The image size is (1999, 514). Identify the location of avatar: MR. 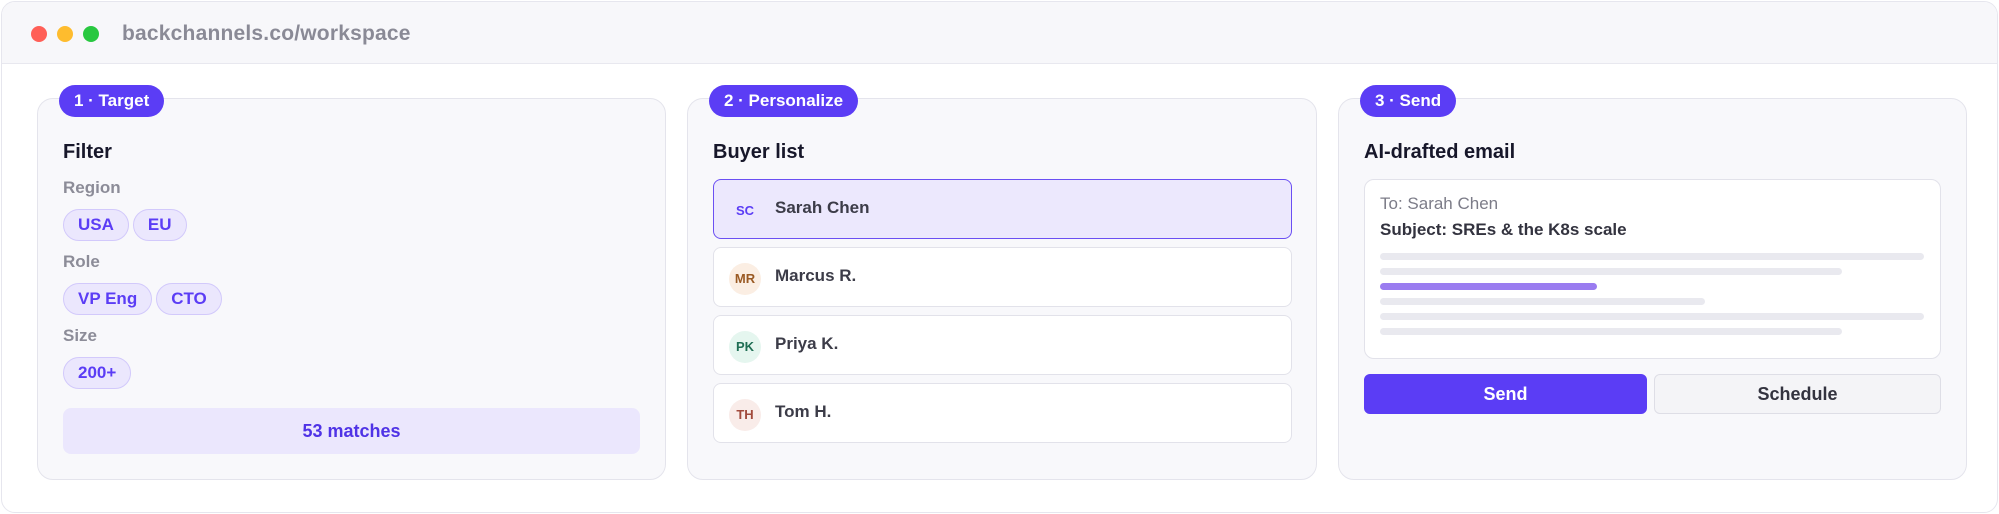
(745, 279).